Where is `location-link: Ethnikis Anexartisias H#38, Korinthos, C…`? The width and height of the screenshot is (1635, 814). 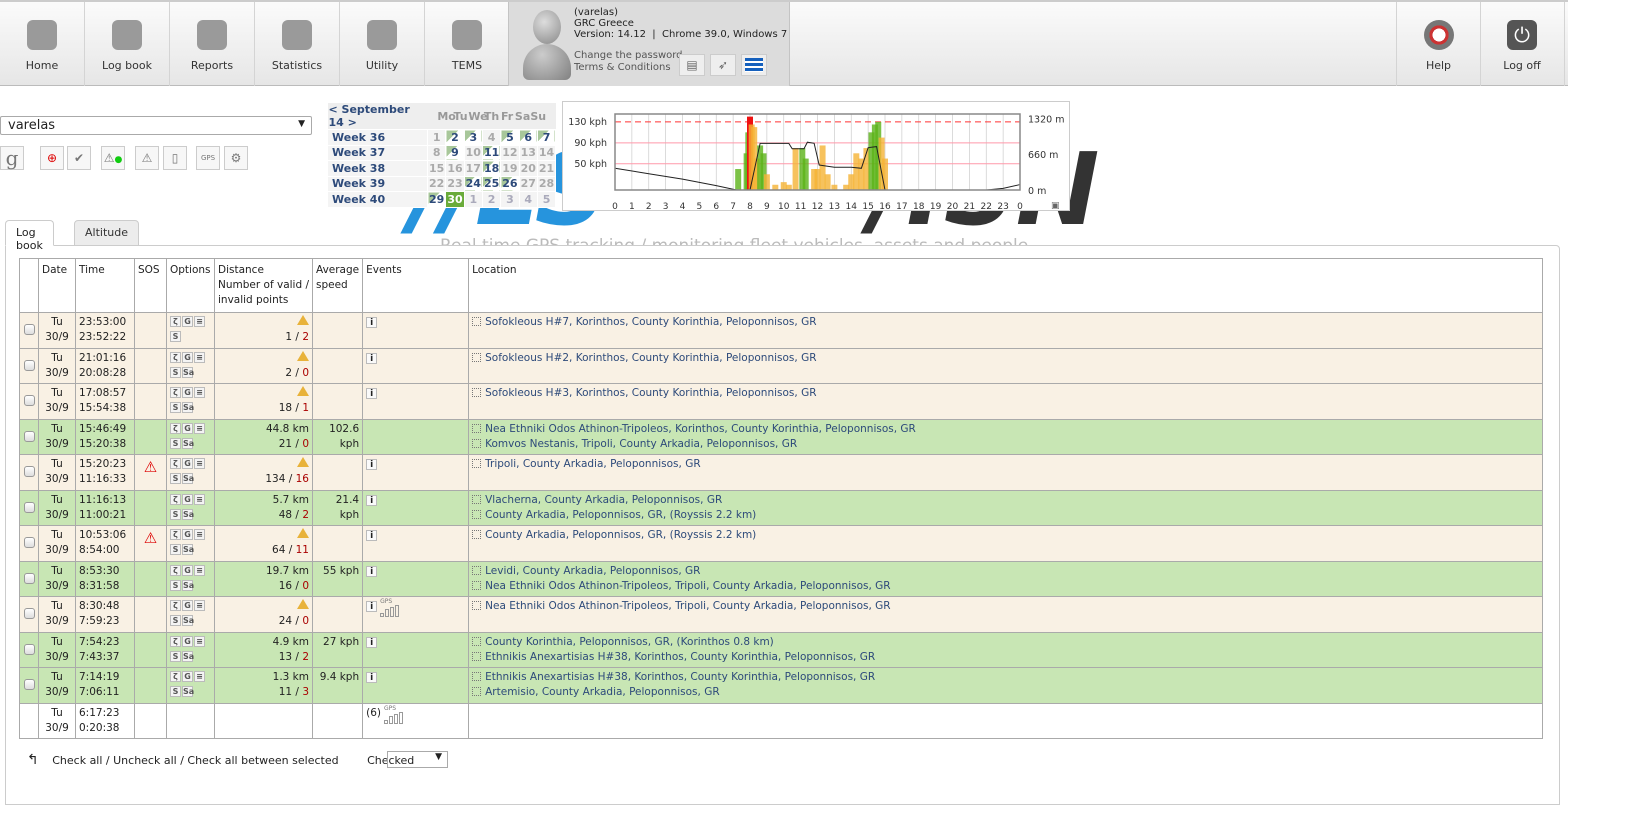 location-link: Ethnikis Anexartisias H#38, Korinthos, C… is located at coordinates (680, 677).